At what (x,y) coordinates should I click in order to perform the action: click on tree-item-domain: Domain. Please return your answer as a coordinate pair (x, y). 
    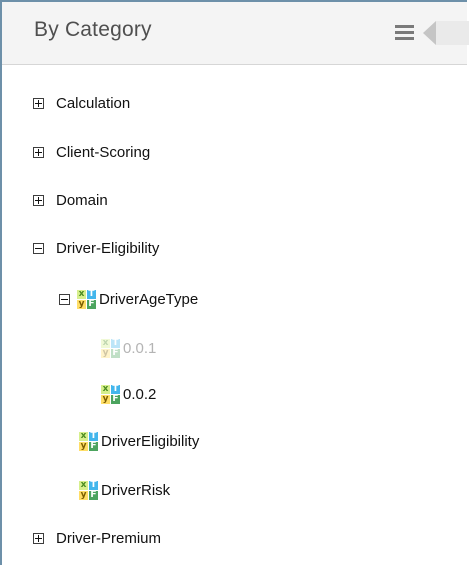
    Looking at the image, I should click on (70, 200).